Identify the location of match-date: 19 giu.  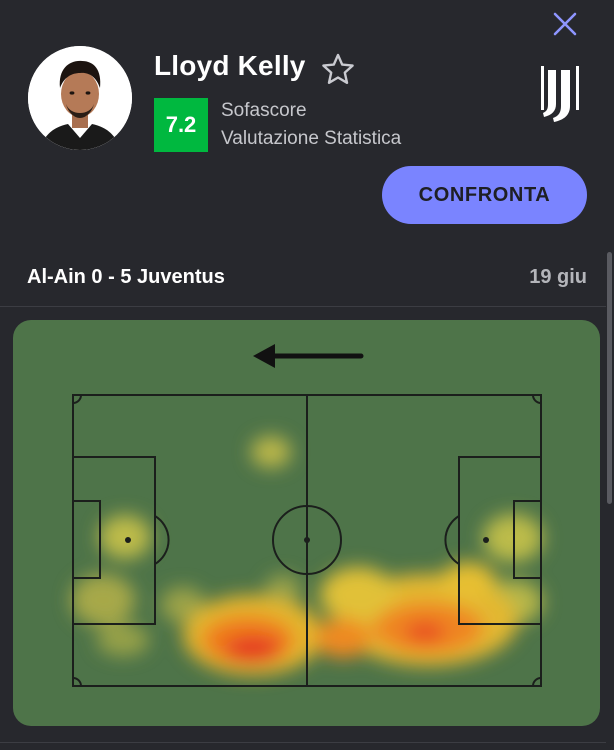
(558, 277).